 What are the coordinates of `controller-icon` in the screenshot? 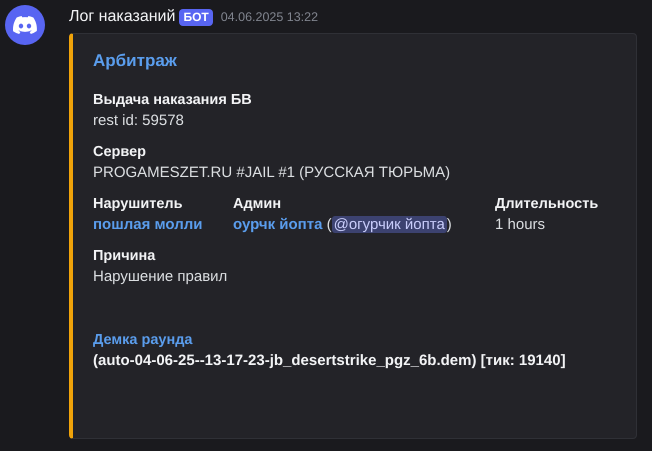 It's located at (25, 25).